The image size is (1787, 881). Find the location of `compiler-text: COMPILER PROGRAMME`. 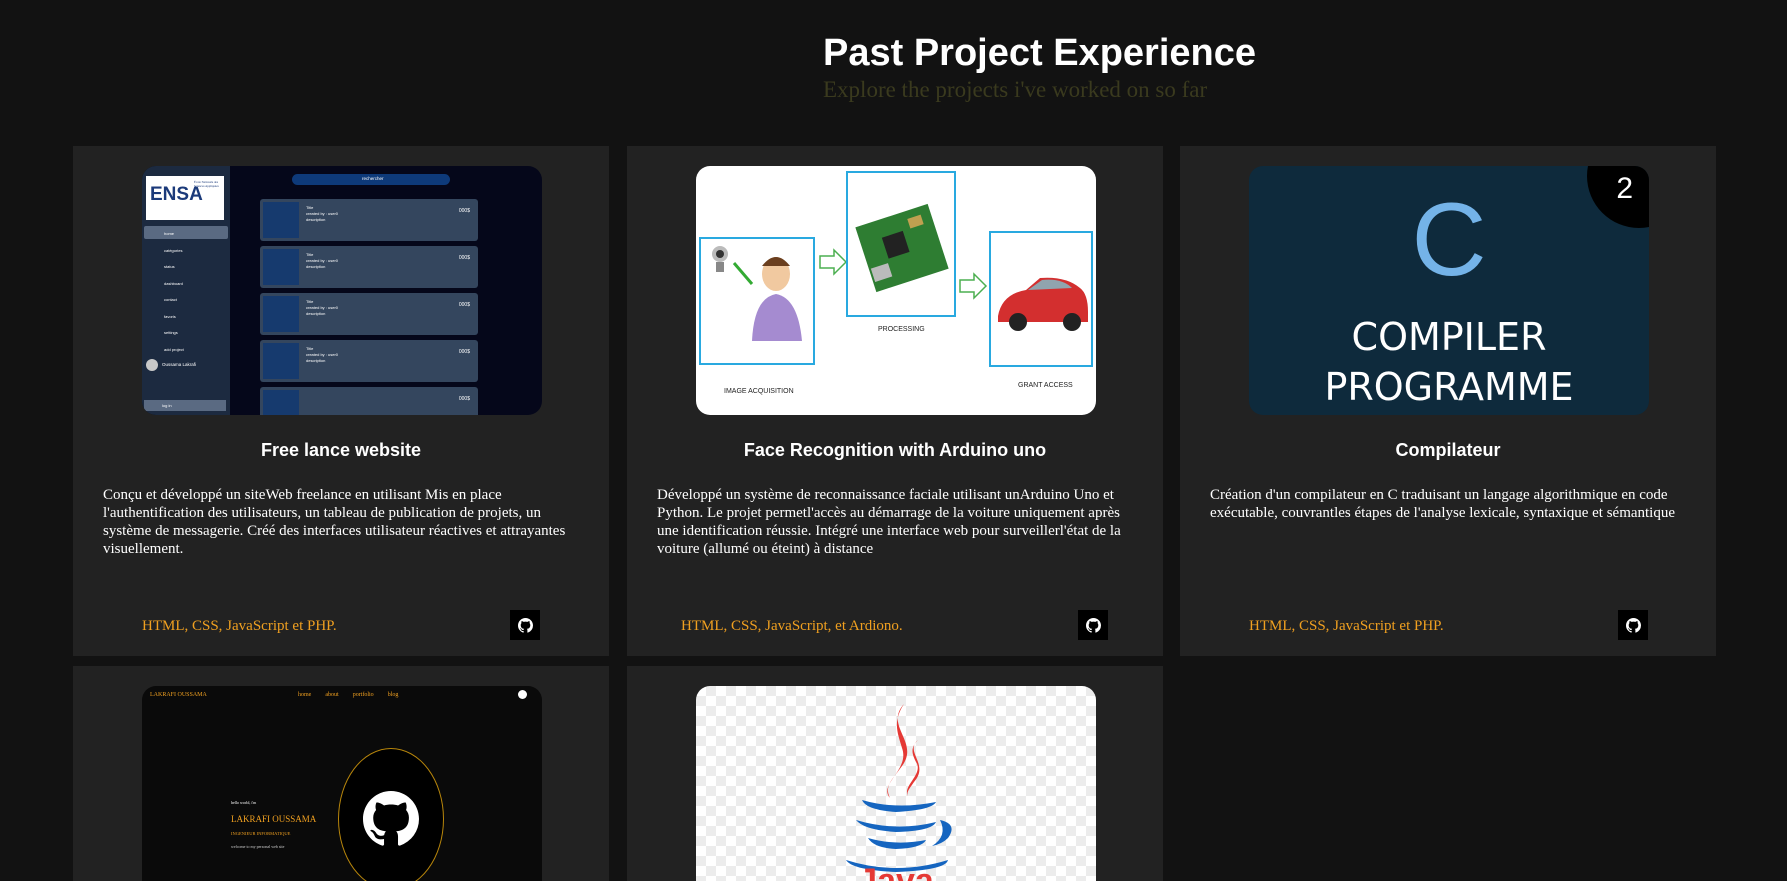

compiler-text: COMPILER PROGRAMME is located at coordinates (1449, 362).